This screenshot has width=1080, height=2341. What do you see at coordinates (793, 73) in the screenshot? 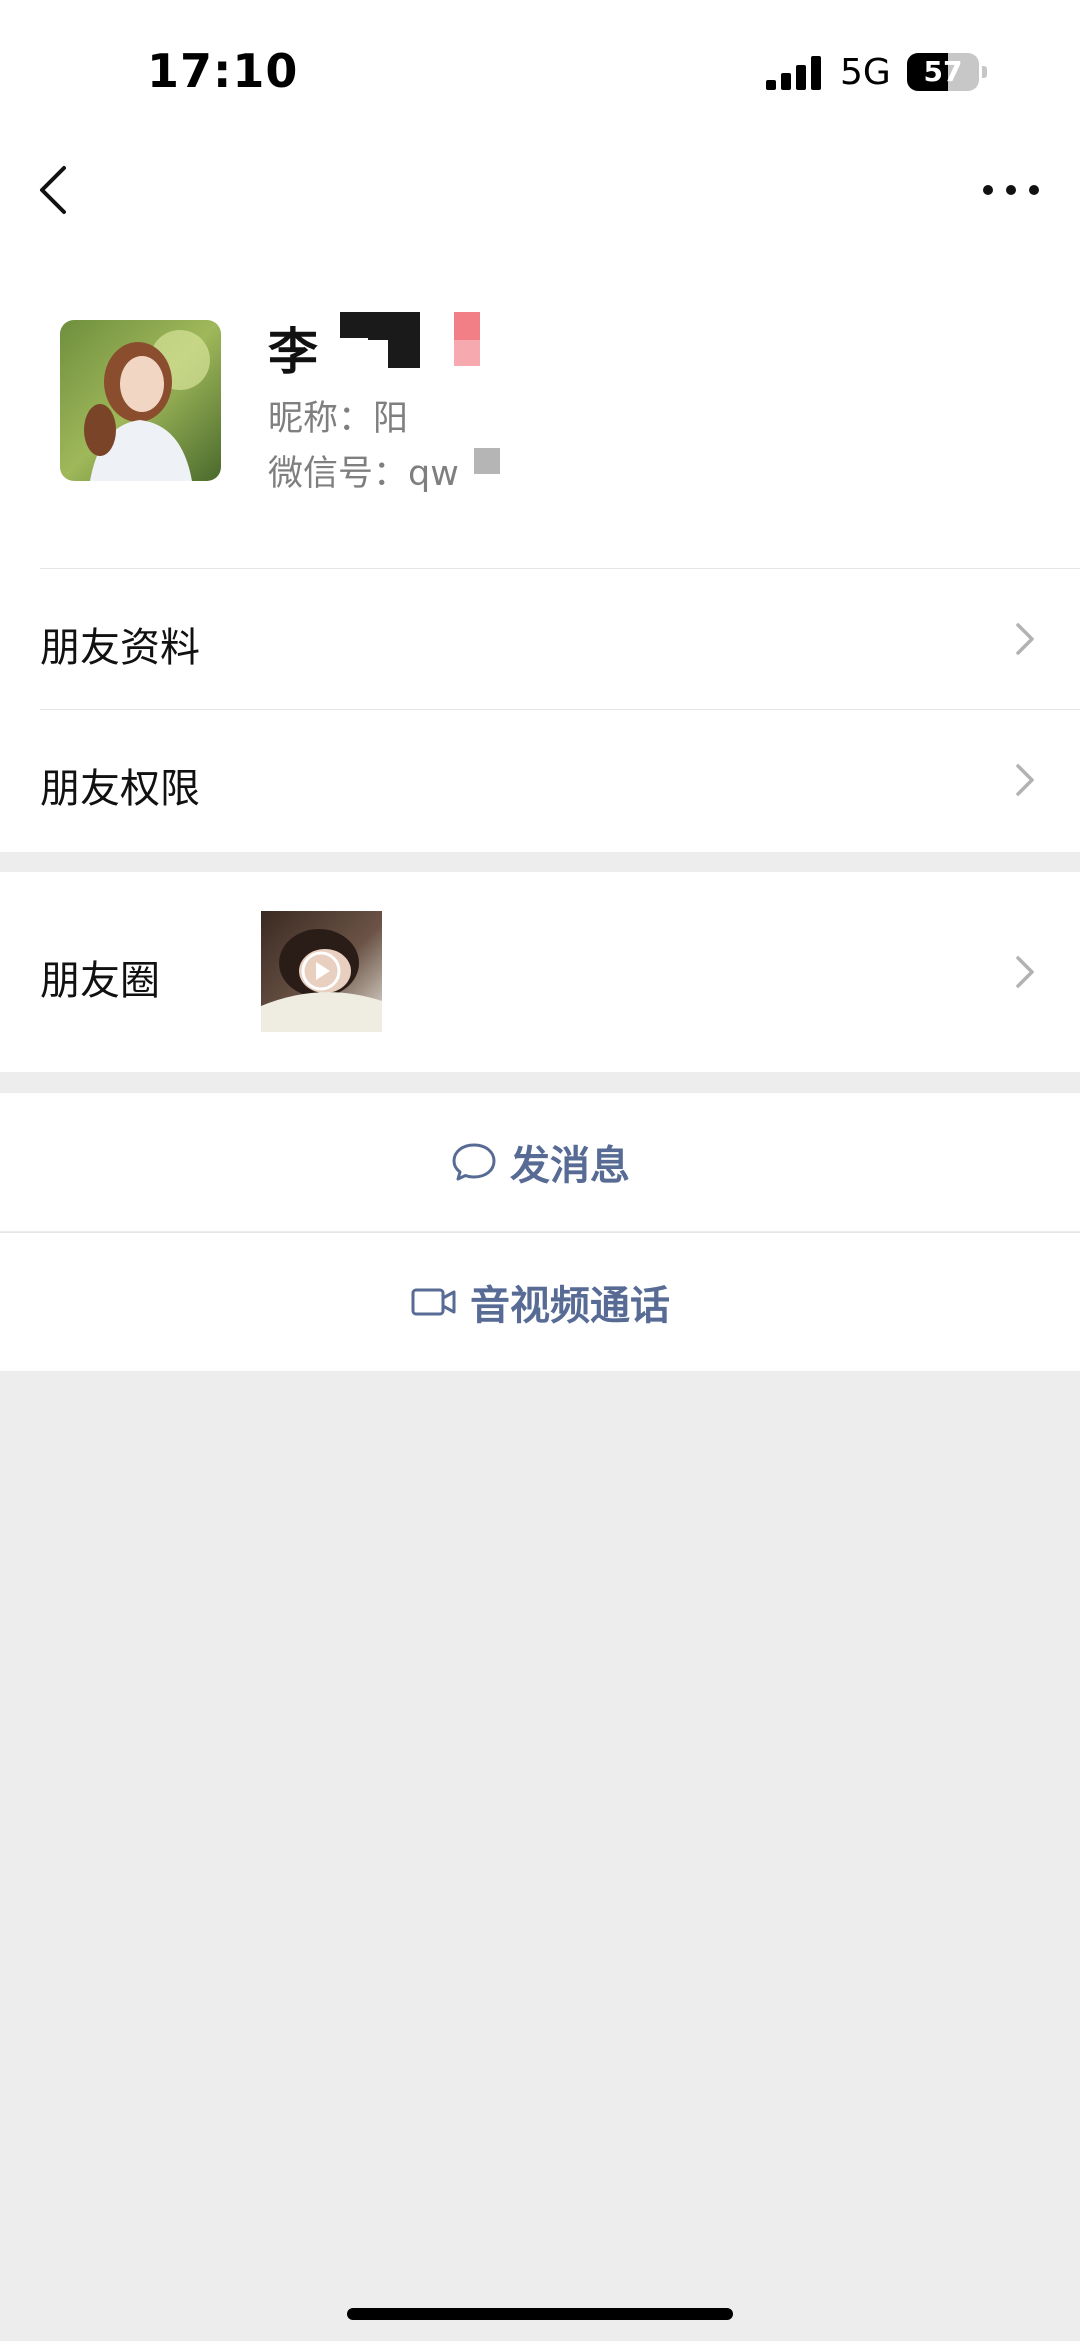
I see `signal-icon` at bounding box center [793, 73].